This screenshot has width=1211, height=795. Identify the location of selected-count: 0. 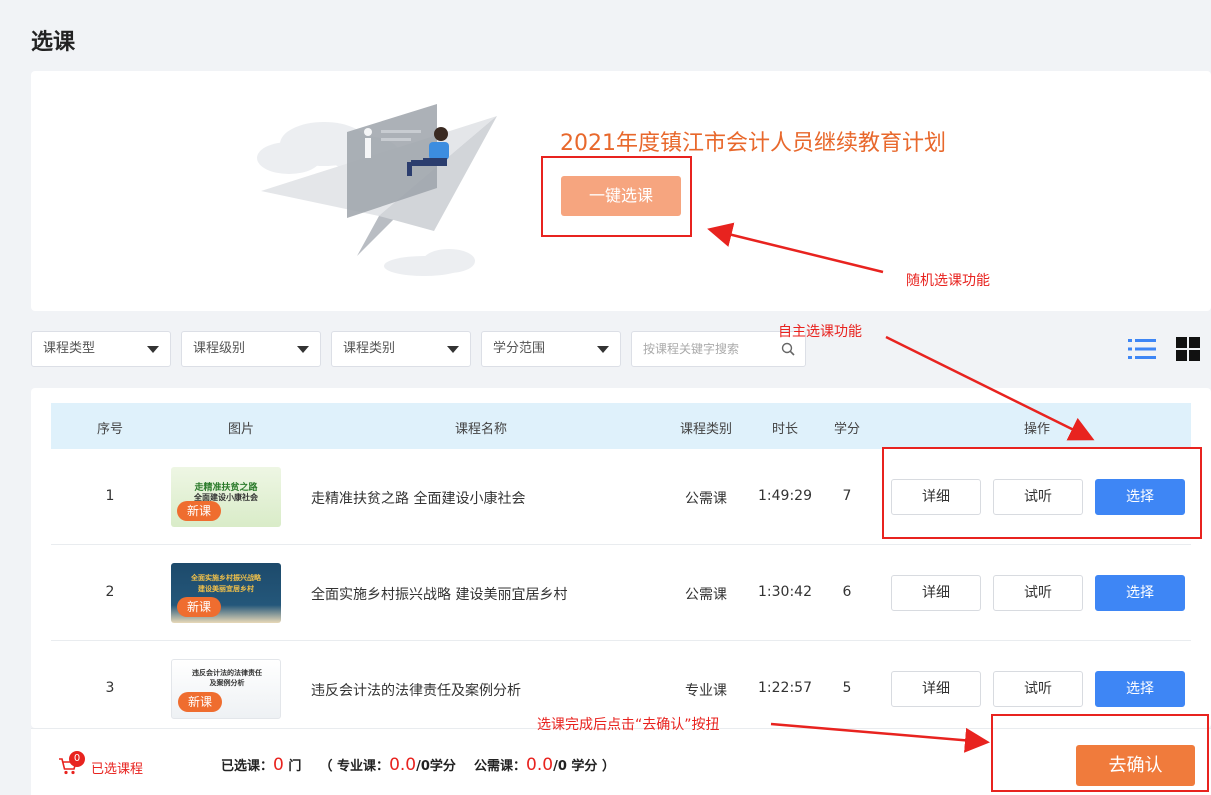
(278, 765).